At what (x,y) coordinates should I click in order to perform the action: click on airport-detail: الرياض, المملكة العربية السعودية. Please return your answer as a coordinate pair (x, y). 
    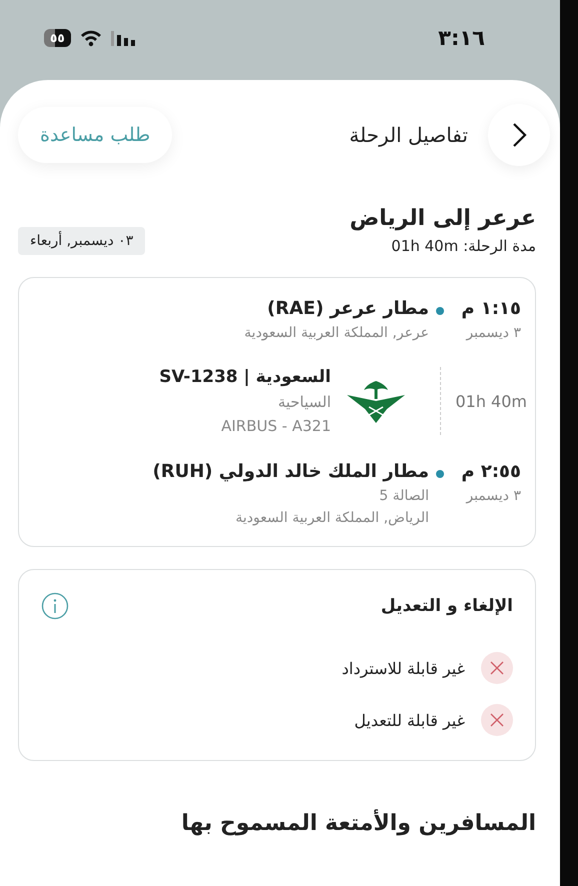
    Looking at the image, I should click on (331, 518).